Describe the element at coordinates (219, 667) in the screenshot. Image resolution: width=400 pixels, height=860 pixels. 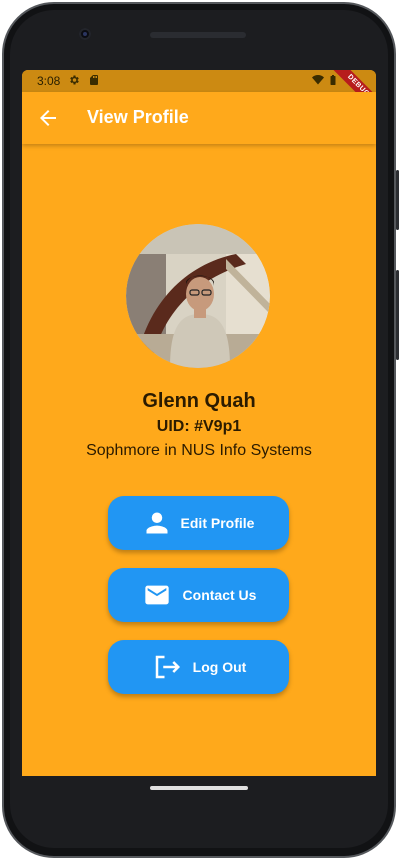
I see `log-out-label: Log Out` at that location.